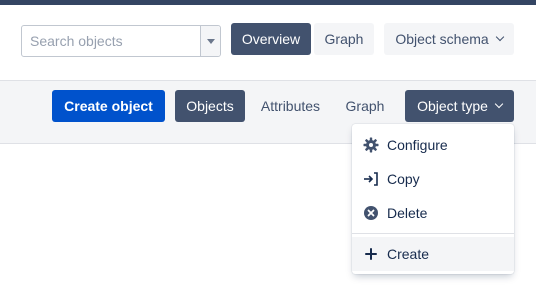  Describe the element at coordinates (371, 254) in the screenshot. I see `plus-icon` at that location.